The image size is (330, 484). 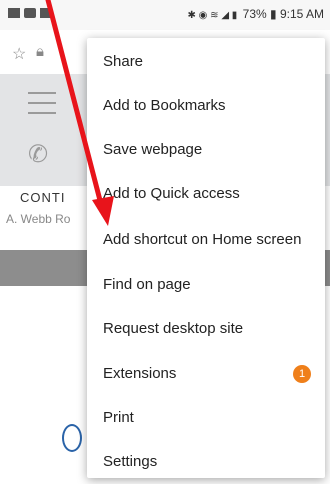 What do you see at coordinates (42, 107) in the screenshot?
I see `hamburger-icon` at bounding box center [42, 107].